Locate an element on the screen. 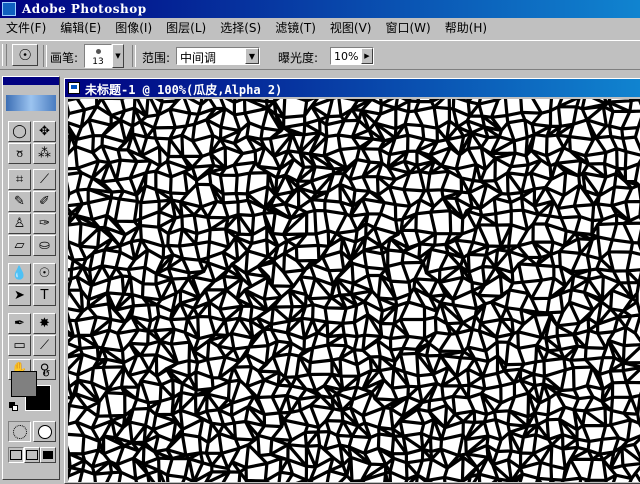 The width and height of the screenshot is (640, 484). document-title: 未标题-1 @ 100%(瓜皮,Alpha 2) is located at coordinates (184, 90).